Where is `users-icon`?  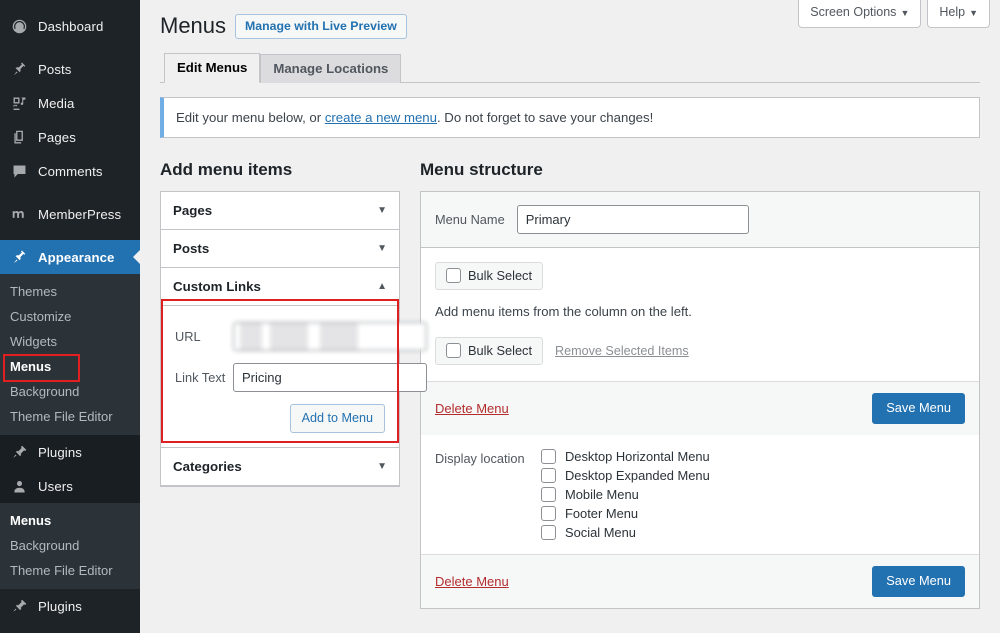 users-icon is located at coordinates (19, 486).